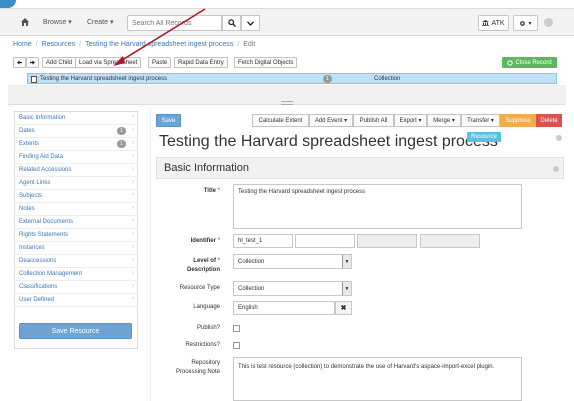 This screenshot has height=401, width=574. What do you see at coordinates (168, 120) in the screenshot?
I see `save-button: Save` at bounding box center [168, 120].